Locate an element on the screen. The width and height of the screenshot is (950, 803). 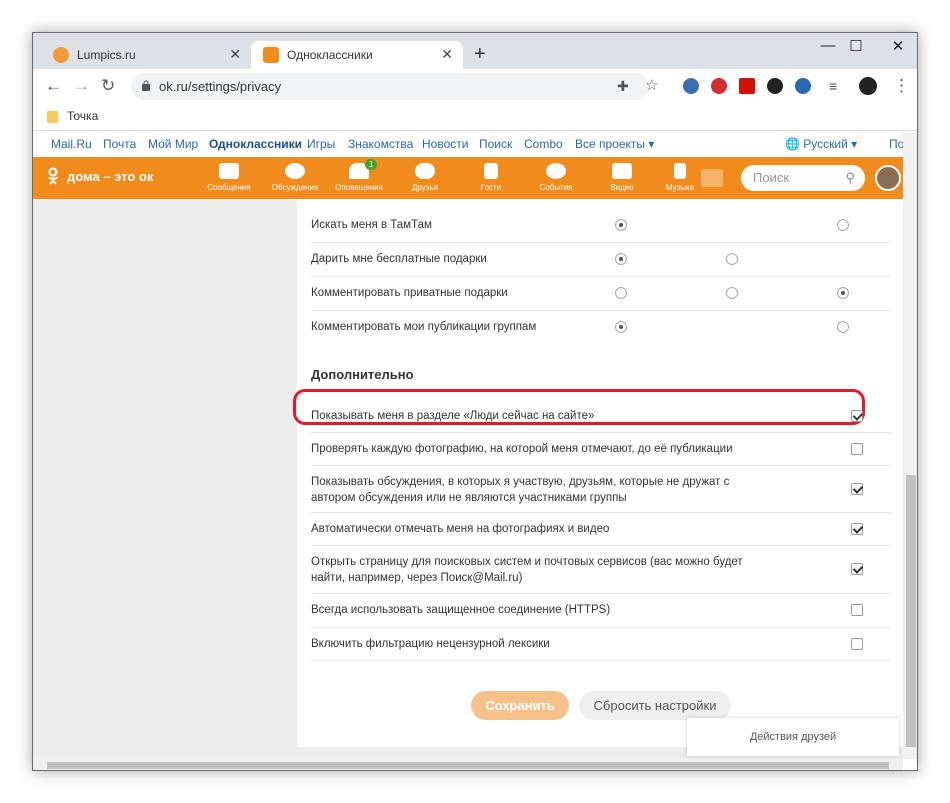
lock-icon is located at coordinates (146, 85).